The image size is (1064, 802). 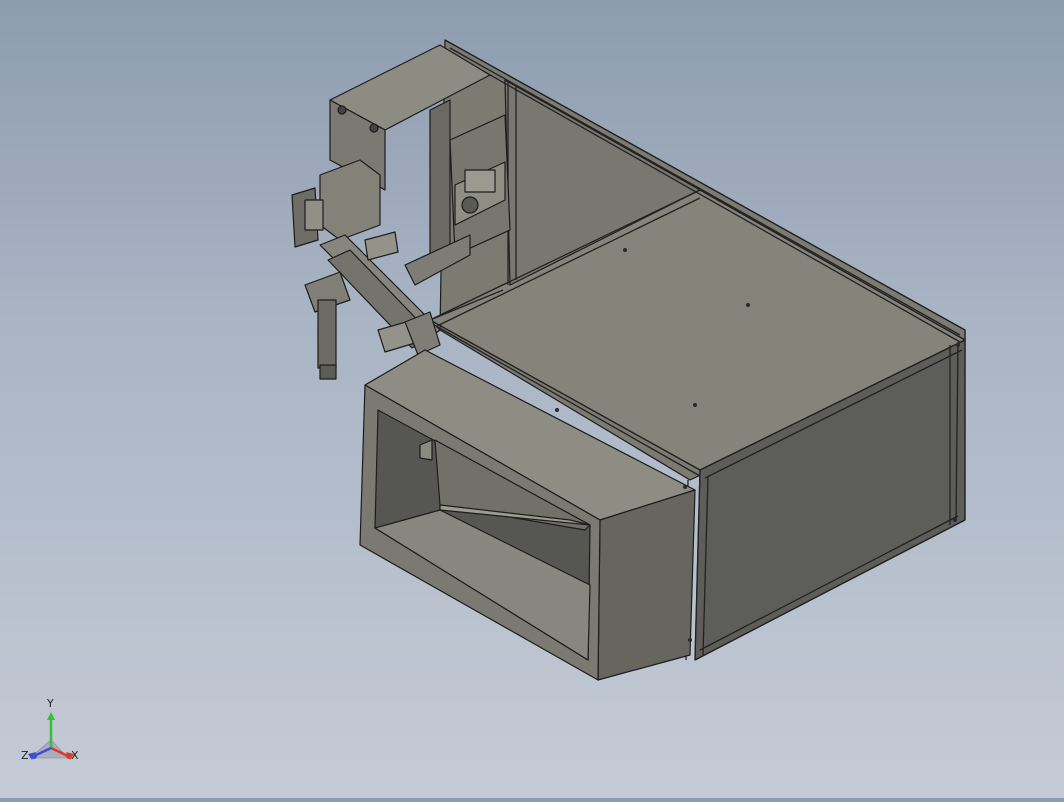 I want to click on axis-triad: Y X Z, so click(x=53, y=734).